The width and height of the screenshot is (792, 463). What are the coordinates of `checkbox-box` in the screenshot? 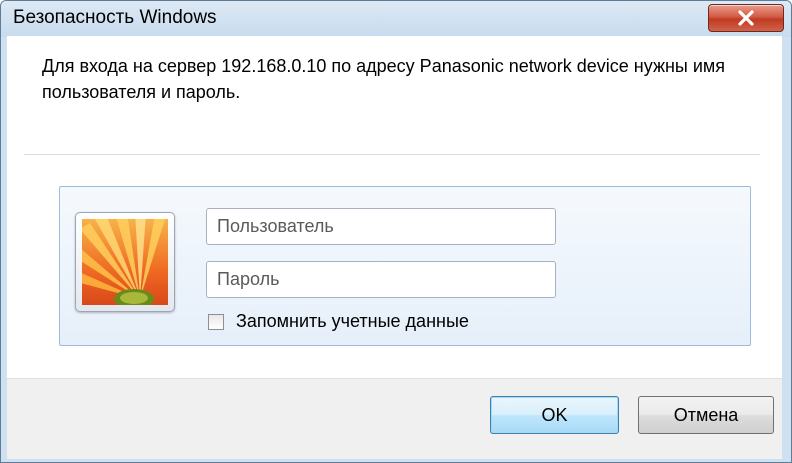 It's located at (216, 321).